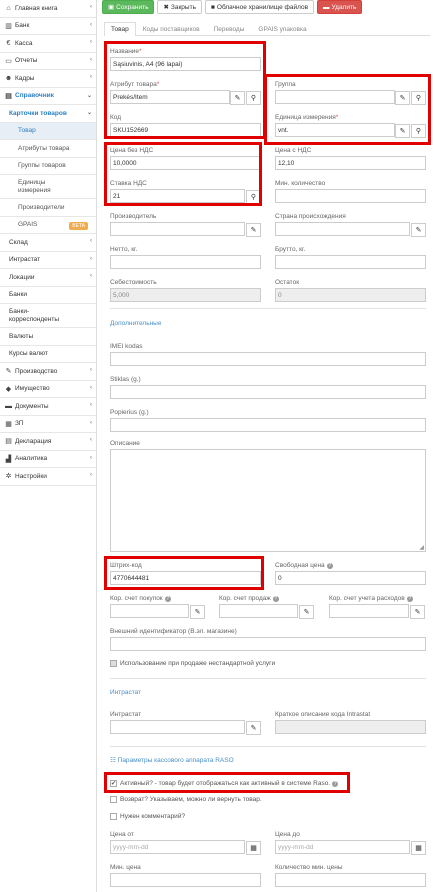 This screenshot has width=435, height=892. Describe the element at coordinates (48, 166) in the screenshot. I see `sidebar-item: Группы товаров` at that location.